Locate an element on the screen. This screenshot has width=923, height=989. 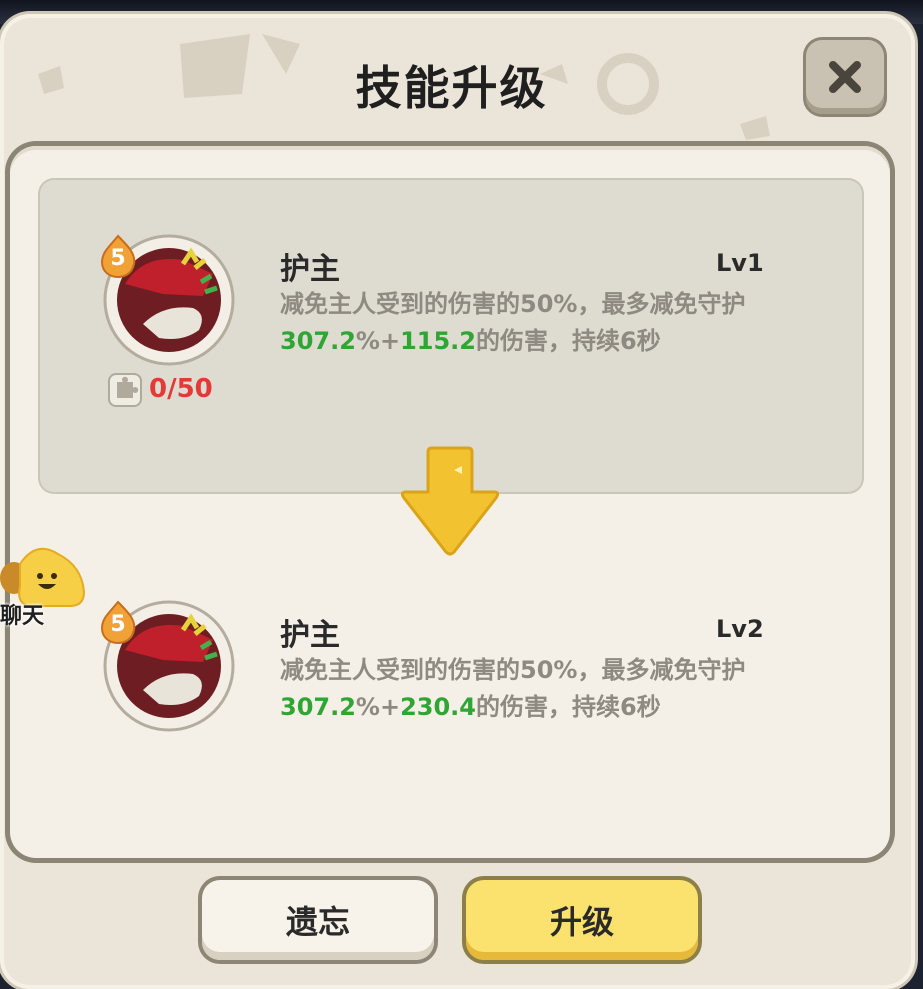
desc-percent-value: 307.2 is located at coordinates (318, 341).